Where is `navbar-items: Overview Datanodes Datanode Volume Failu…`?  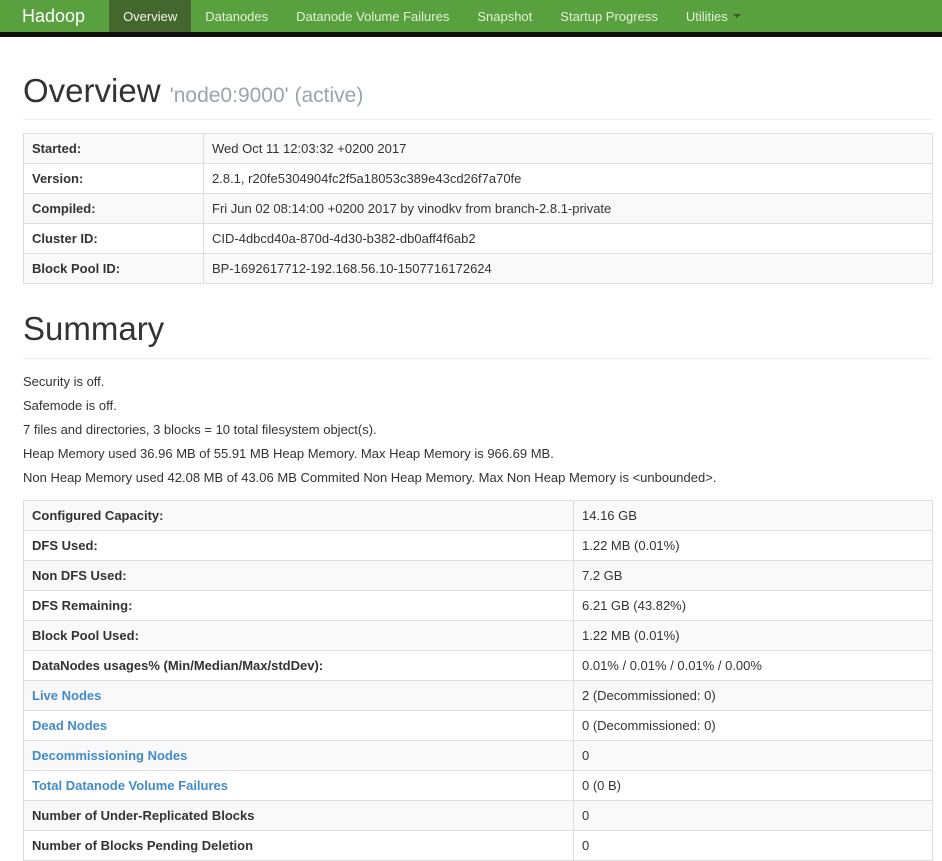
navbar-items: Overview Datanodes Datanode Volume Failu… is located at coordinates (432, 16).